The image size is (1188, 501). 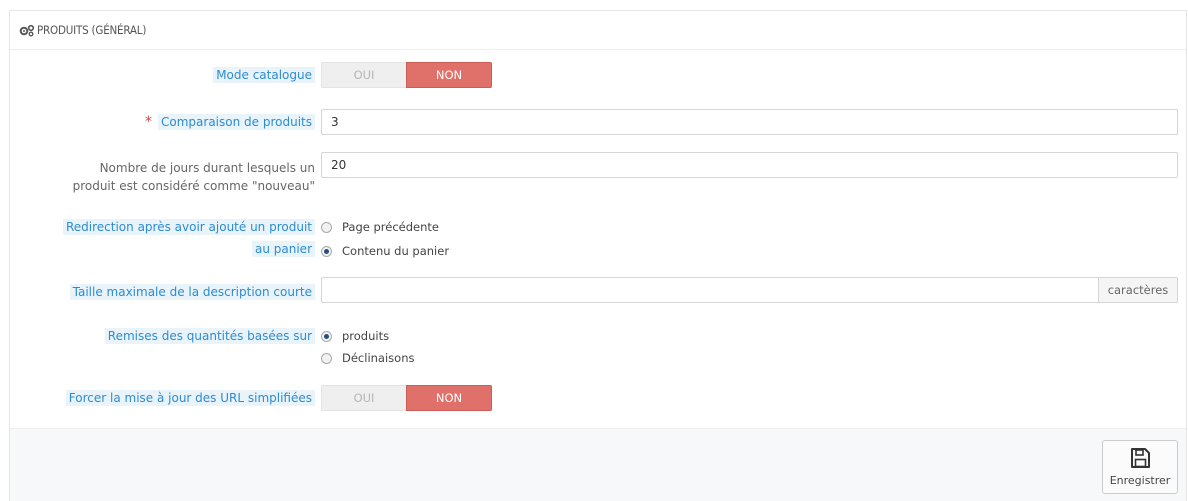 What do you see at coordinates (598, 464) in the screenshot?
I see `panel-footer: Enregistrer` at bounding box center [598, 464].